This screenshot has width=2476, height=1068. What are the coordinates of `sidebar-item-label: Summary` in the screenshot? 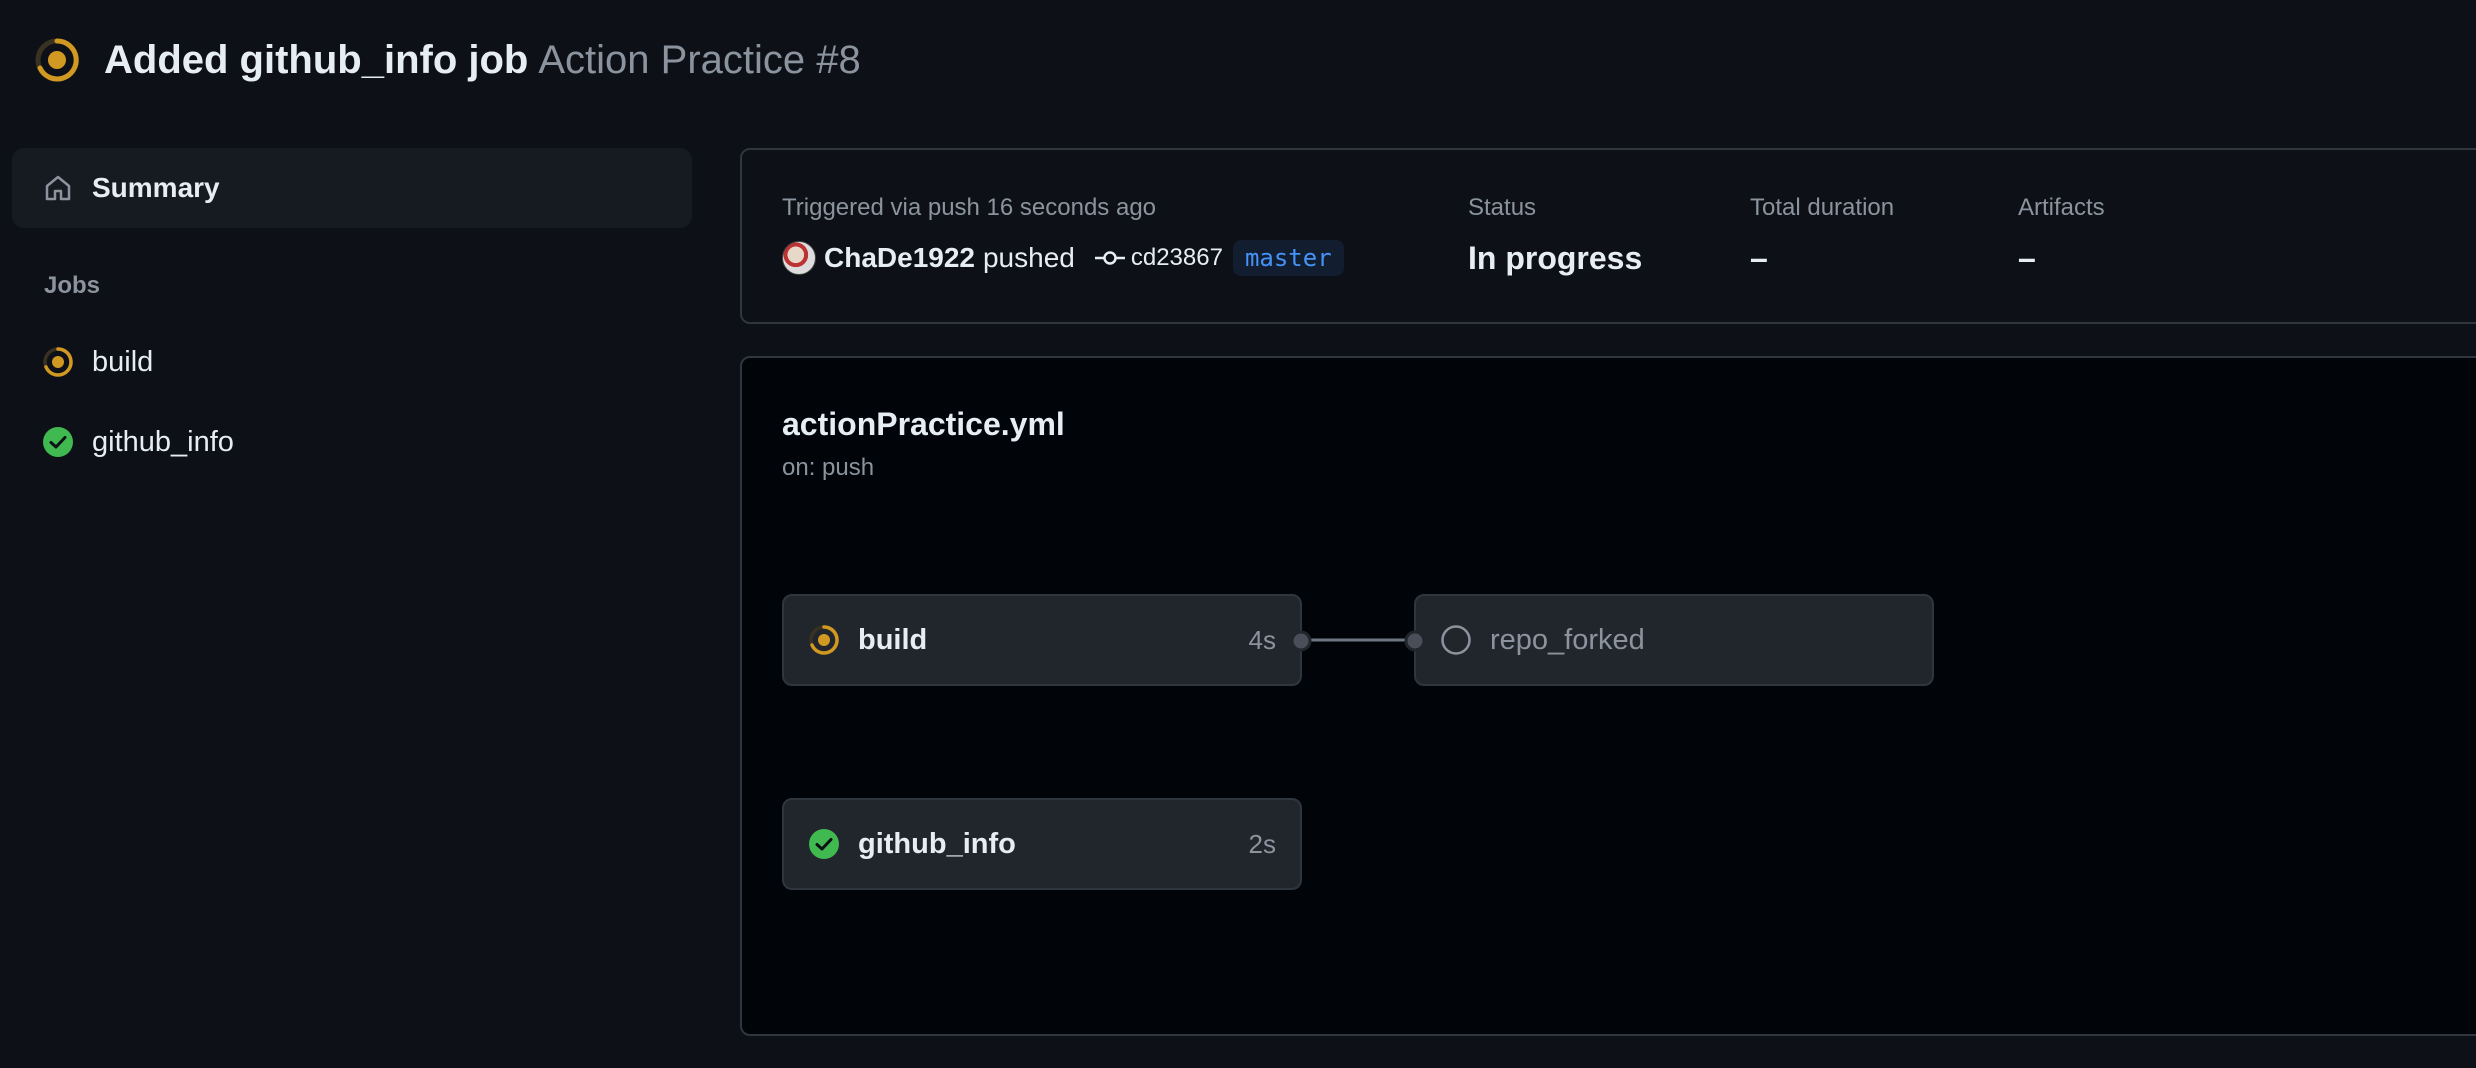 It's located at (156, 187).